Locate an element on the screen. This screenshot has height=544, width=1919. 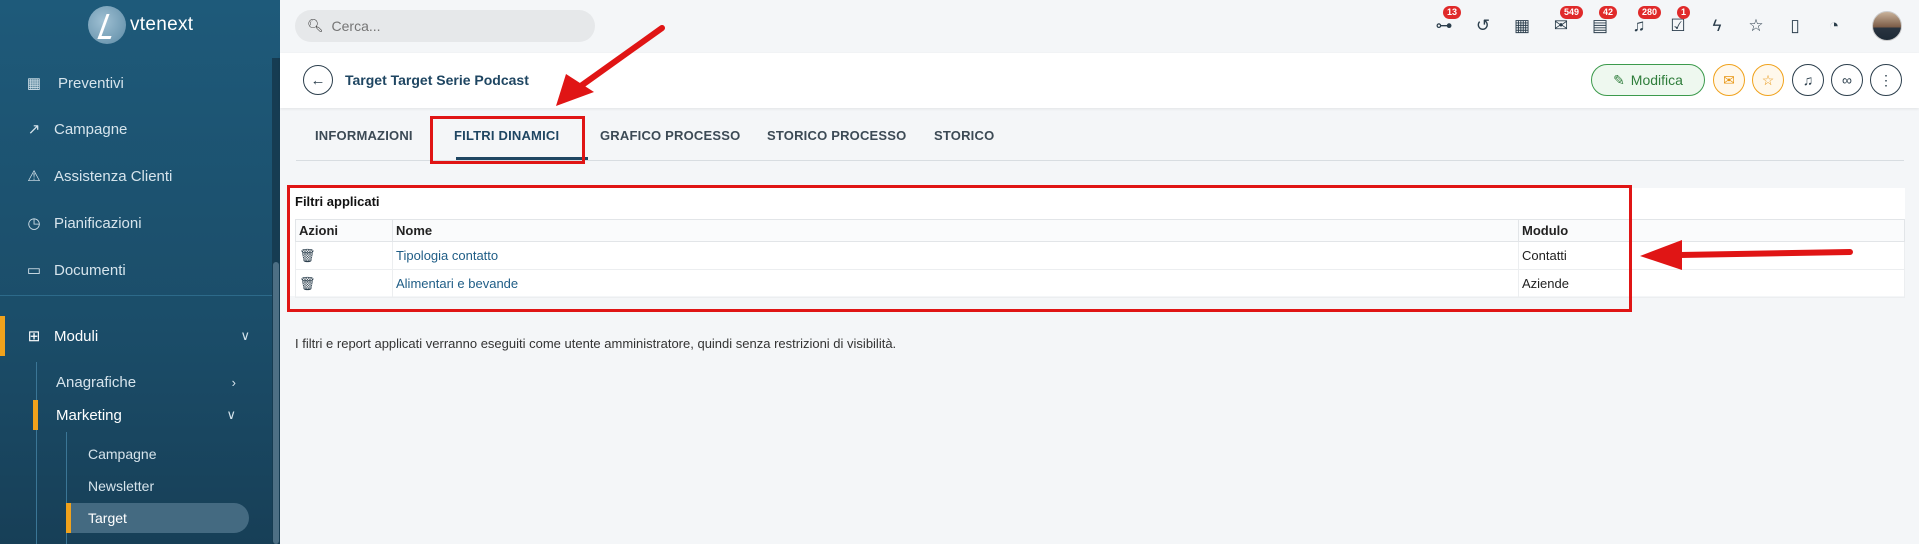
notification-badge: 42 is located at coordinates (1608, 12).